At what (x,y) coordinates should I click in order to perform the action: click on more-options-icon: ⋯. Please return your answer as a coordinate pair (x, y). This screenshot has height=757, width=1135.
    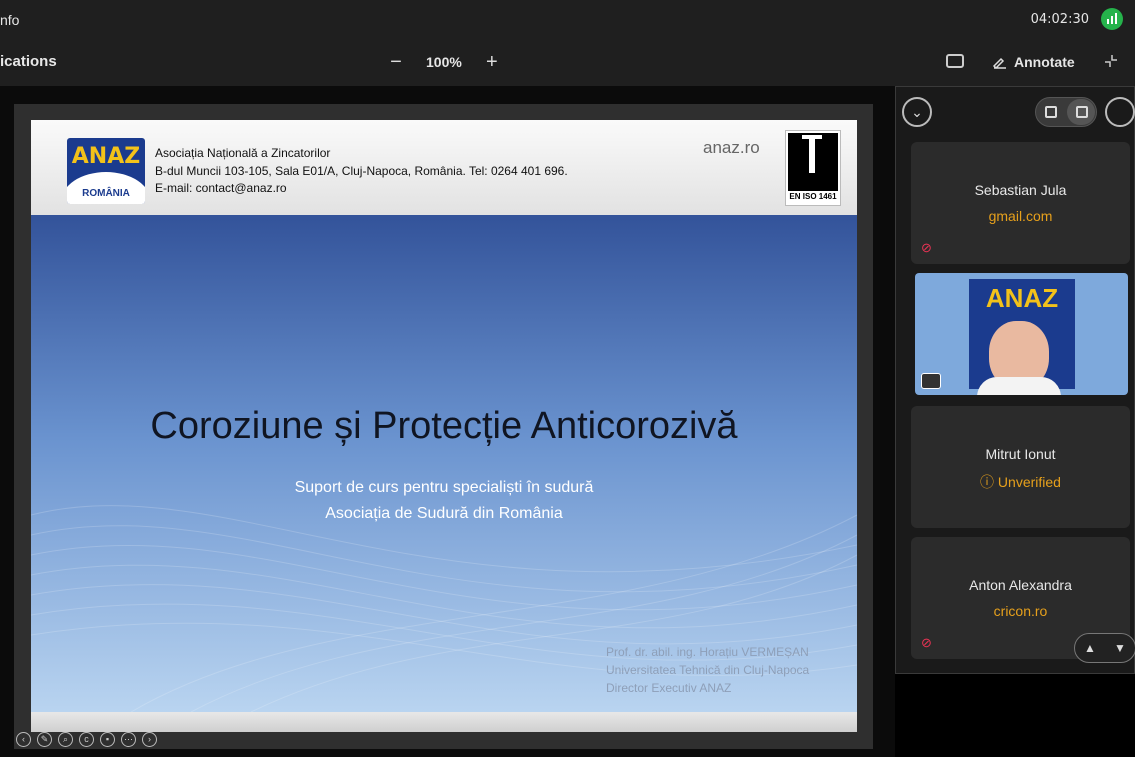
    Looking at the image, I should click on (128, 739).